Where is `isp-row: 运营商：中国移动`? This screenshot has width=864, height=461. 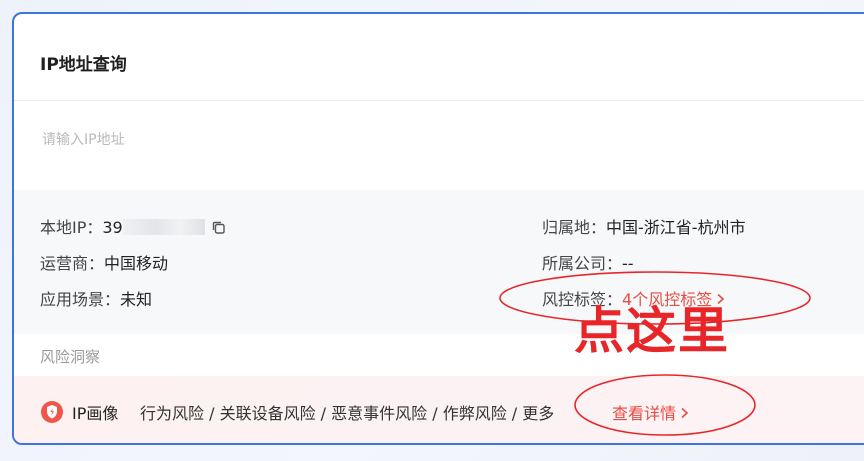 isp-row: 运营商：中国移动 is located at coordinates (104, 262).